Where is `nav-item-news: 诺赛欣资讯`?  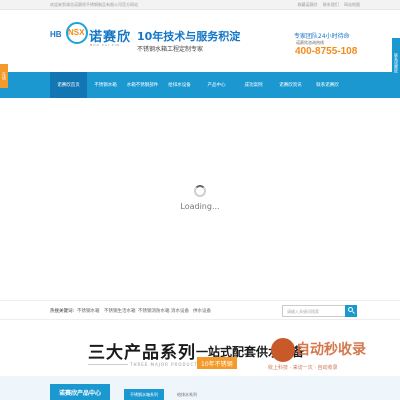 nav-item-news: 诺赛欣资讯 is located at coordinates (290, 85).